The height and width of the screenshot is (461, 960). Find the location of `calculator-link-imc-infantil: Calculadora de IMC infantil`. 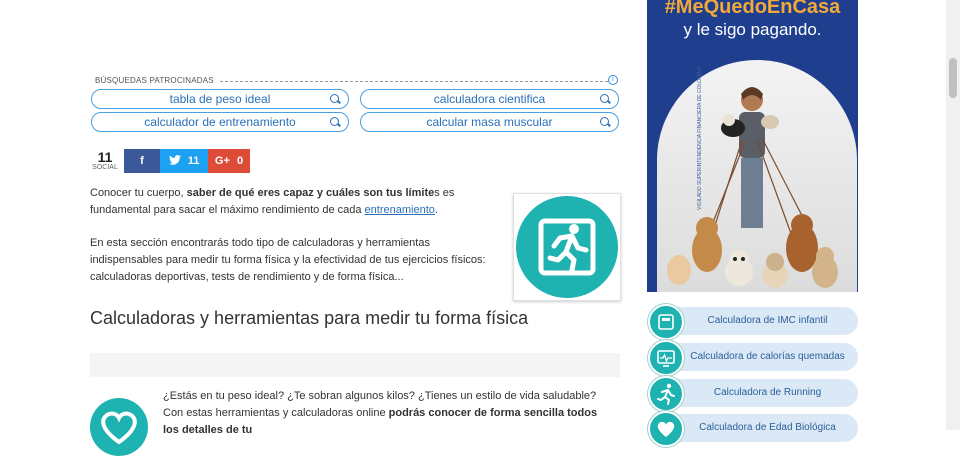

calculator-link-imc-infantil: Calculadora de IMC infantil is located at coordinates (752, 322).